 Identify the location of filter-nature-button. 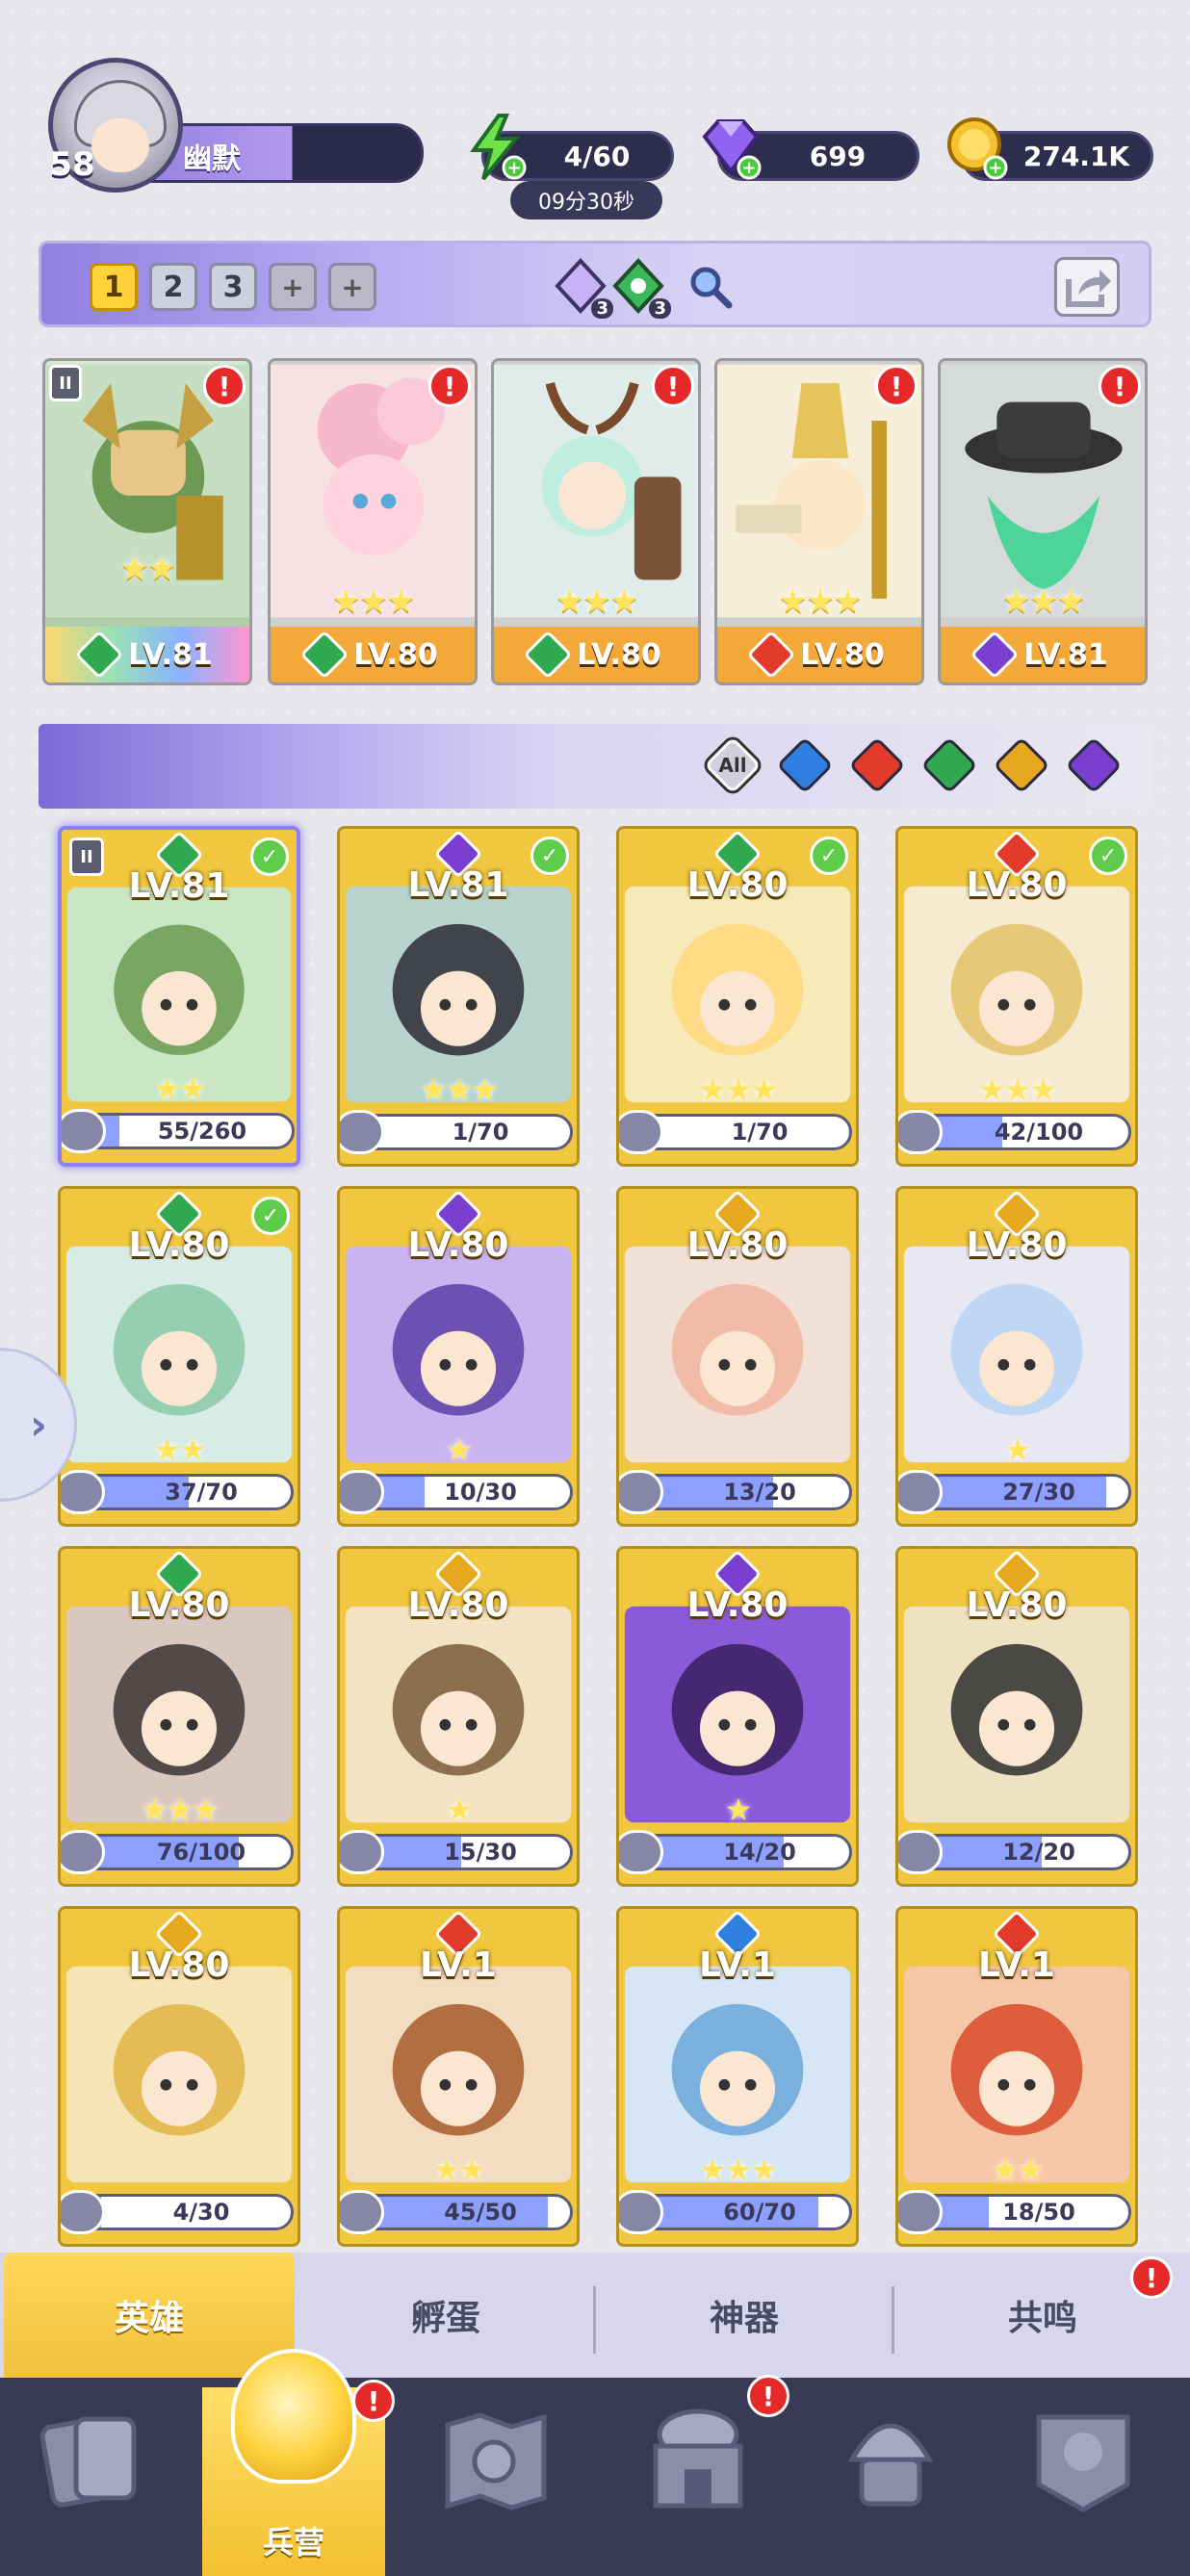
(949, 765).